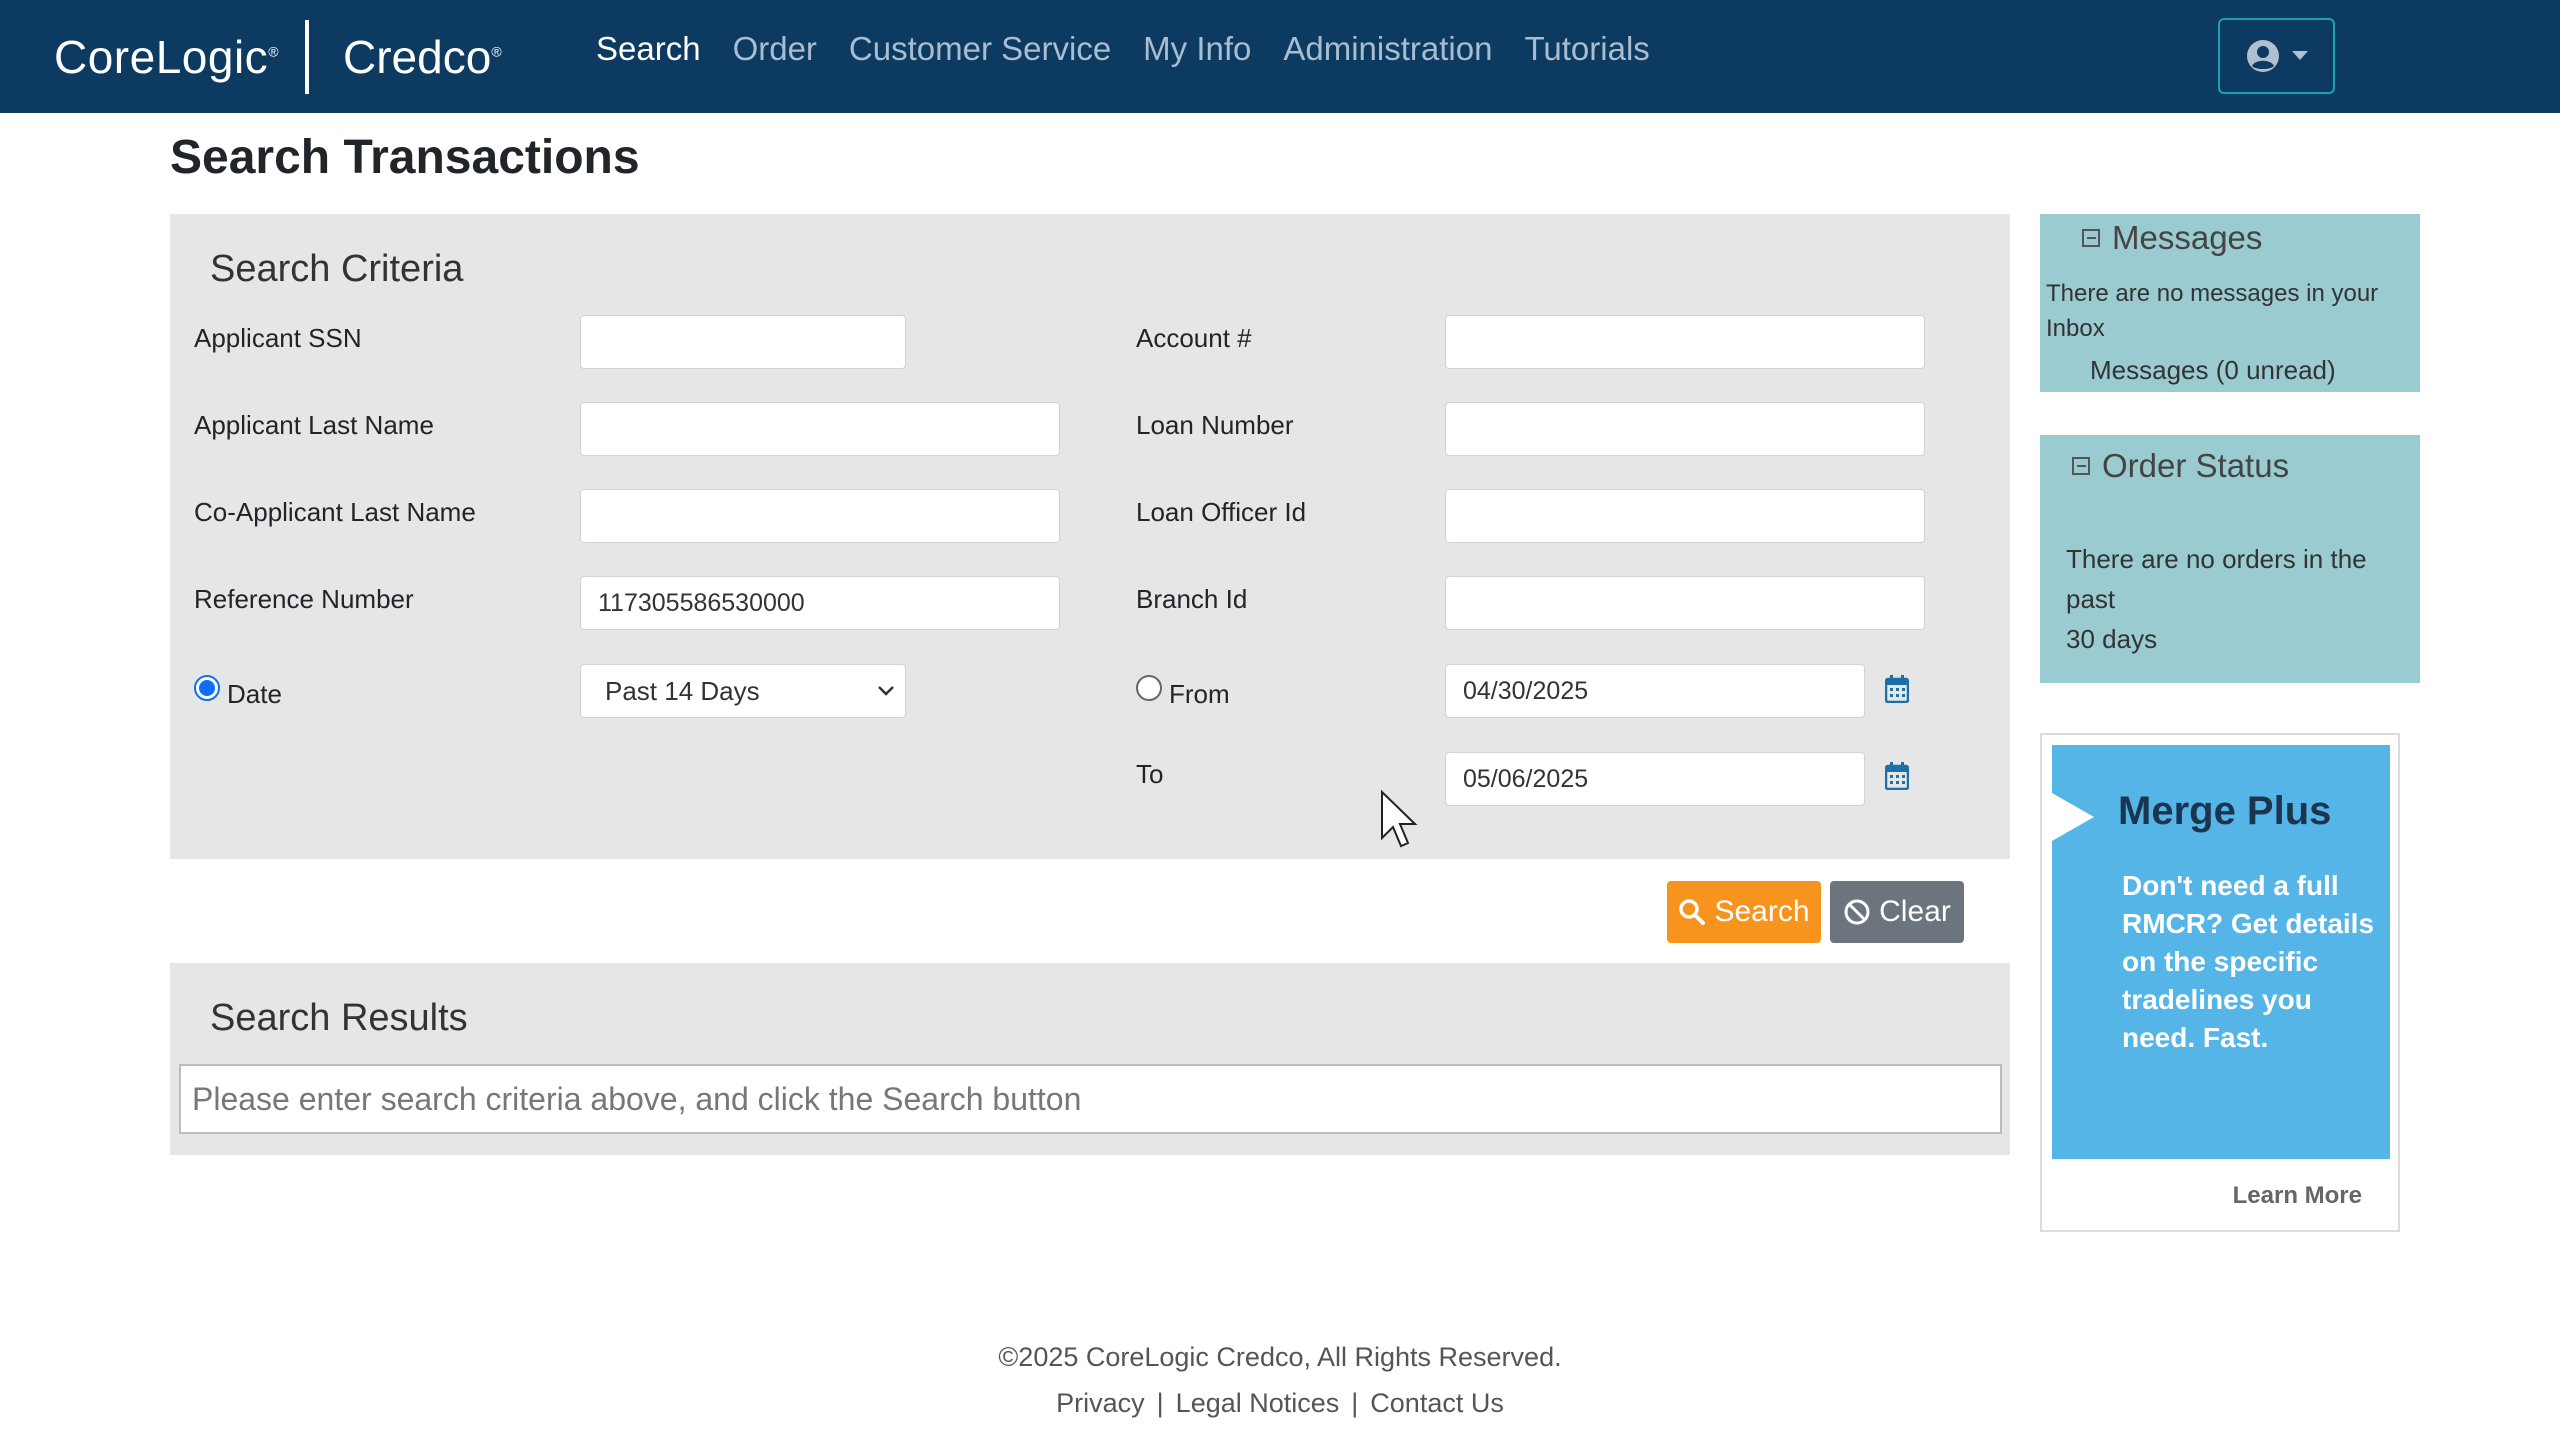 The image size is (2560, 1440). I want to click on search-button: Search, so click(1744, 912).